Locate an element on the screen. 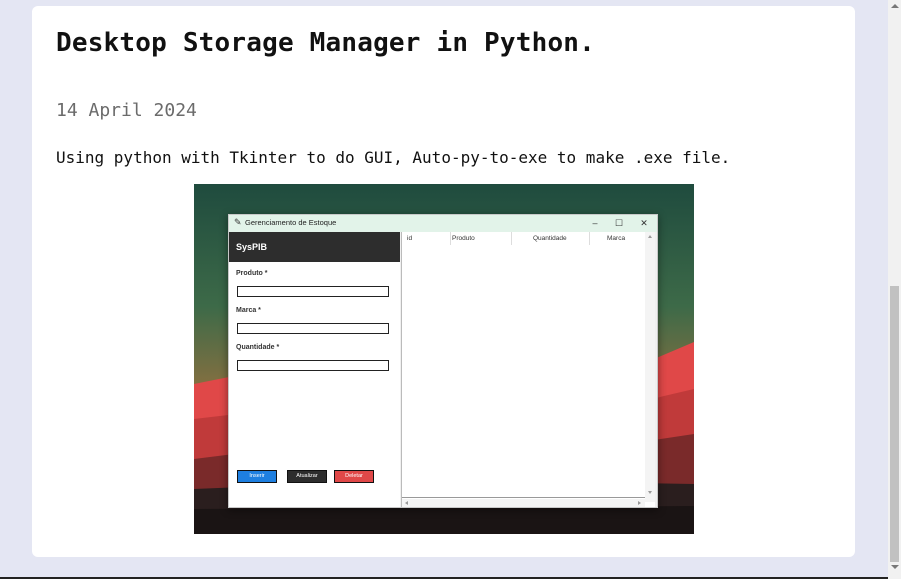 Image resolution: width=901 pixels, height=579 pixels. post-date: 14 April 2024 is located at coordinates (126, 110).